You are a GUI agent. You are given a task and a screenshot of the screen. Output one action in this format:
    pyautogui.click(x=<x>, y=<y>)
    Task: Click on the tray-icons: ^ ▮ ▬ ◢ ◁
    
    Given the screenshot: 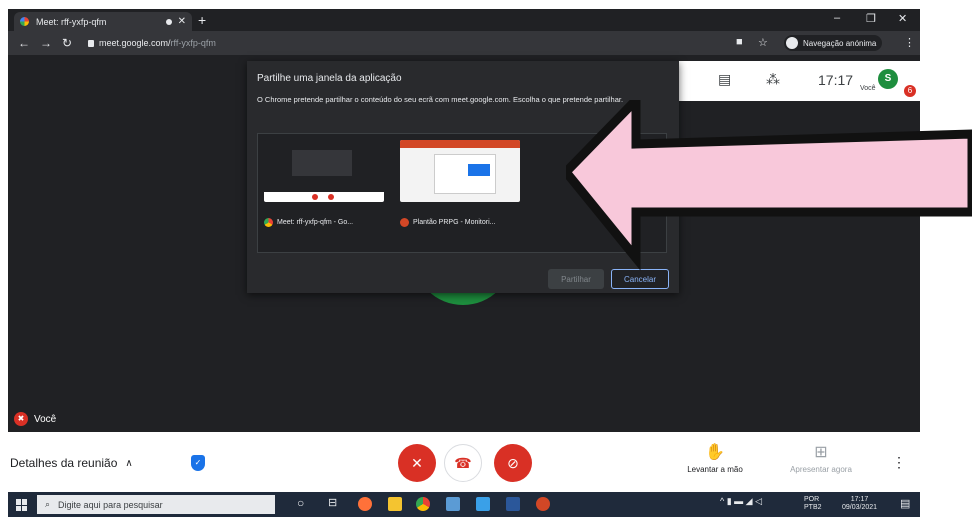 What is the action you would take?
    pyautogui.click(x=741, y=501)
    